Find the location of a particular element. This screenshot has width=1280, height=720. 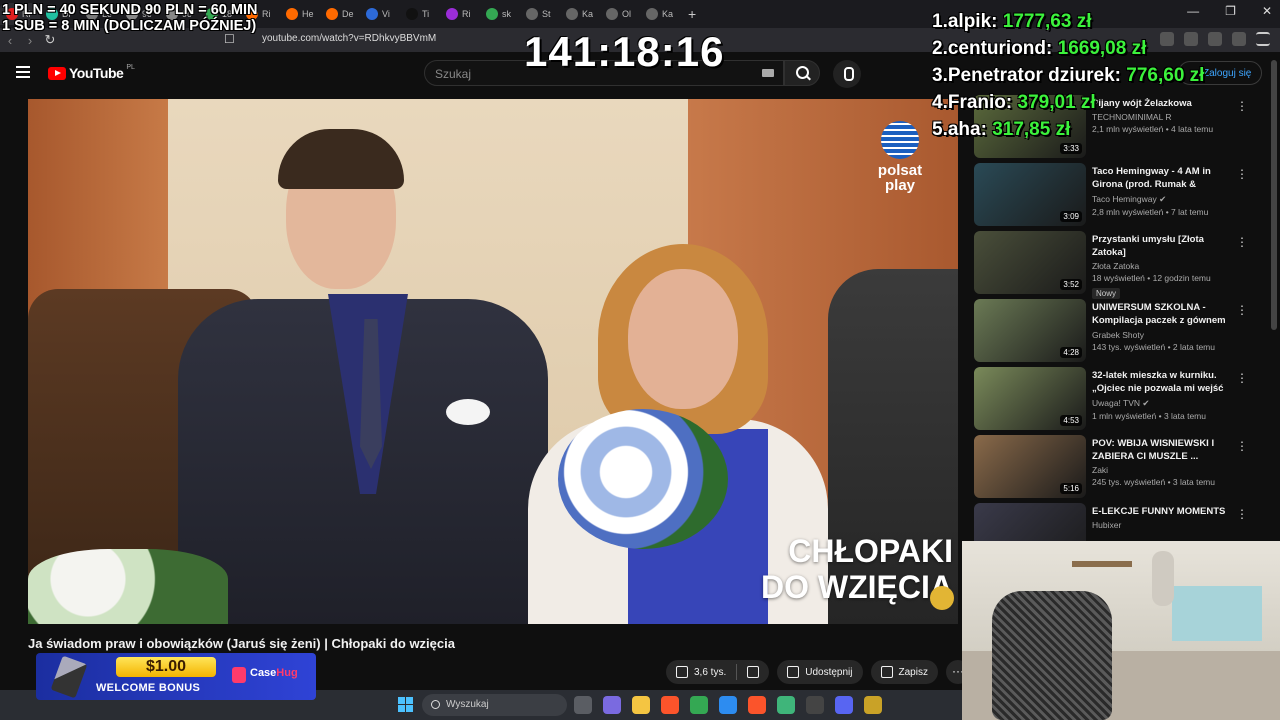

show-title-overlay: CHŁOPAKI DO WZIĘCIA is located at coordinates (843, 569).